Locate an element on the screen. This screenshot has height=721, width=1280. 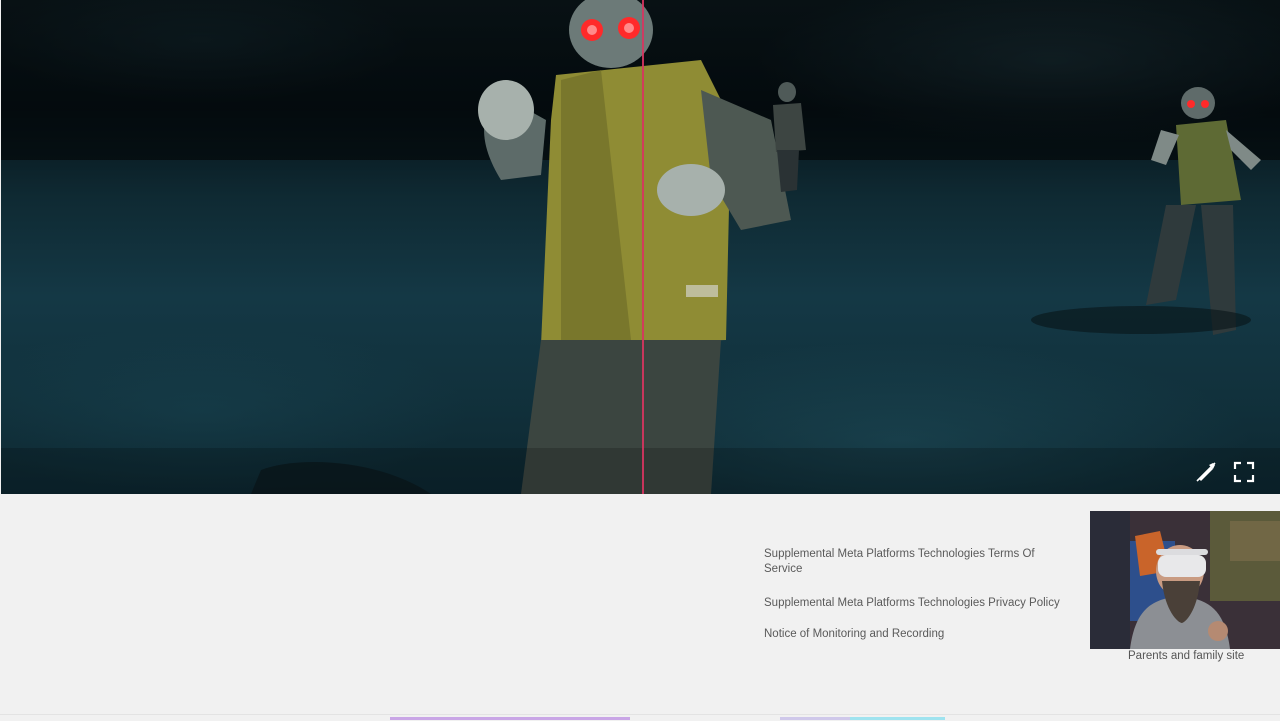
webcam-overlay is located at coordinates (1185, 580).